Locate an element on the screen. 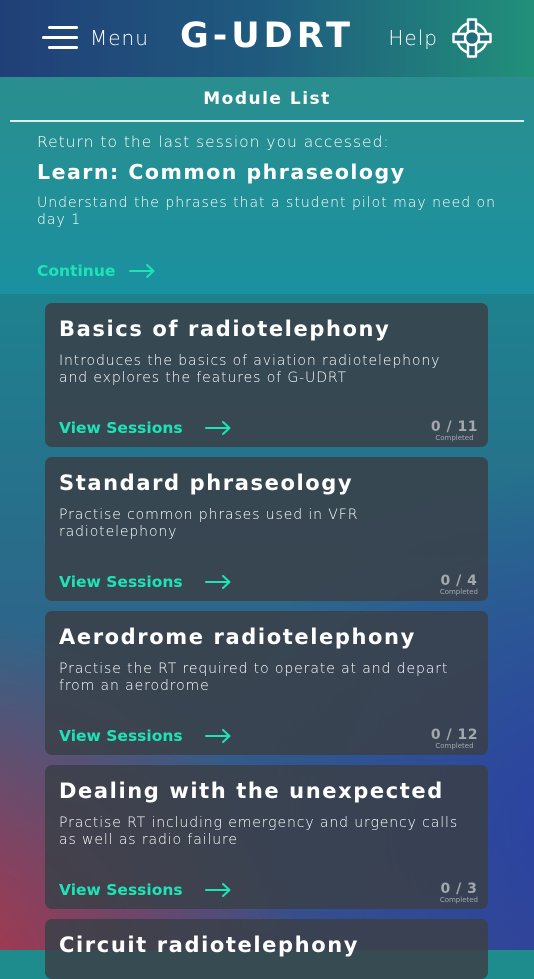 This screenshot has width=534, height=979. progress-count: 0 / 4 is located at coordinates (459, 581).